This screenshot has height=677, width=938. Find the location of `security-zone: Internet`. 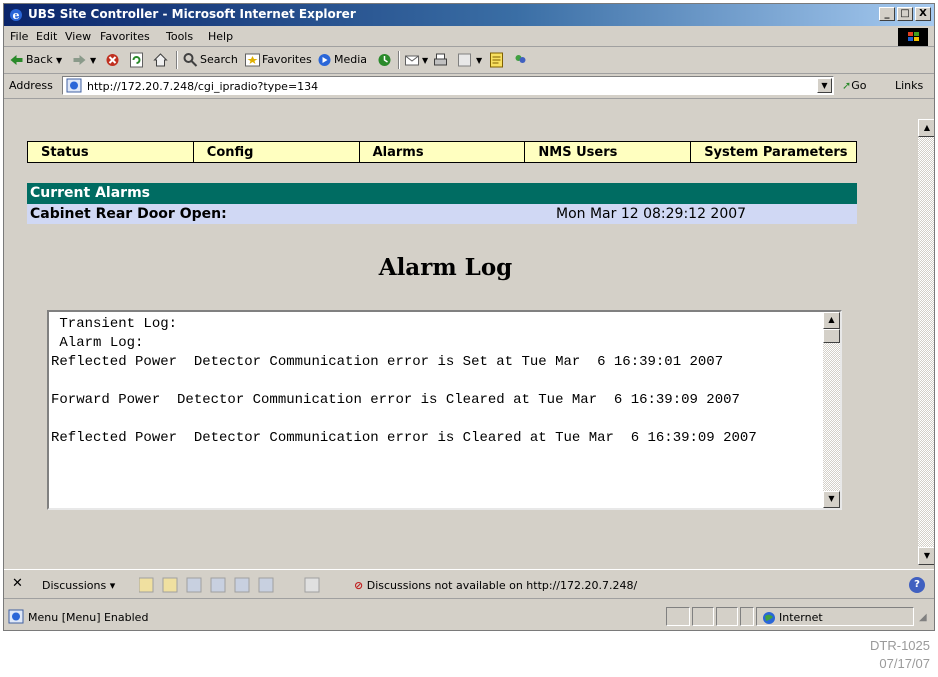

security-zone: Internet is located at coordinates (801, 617).